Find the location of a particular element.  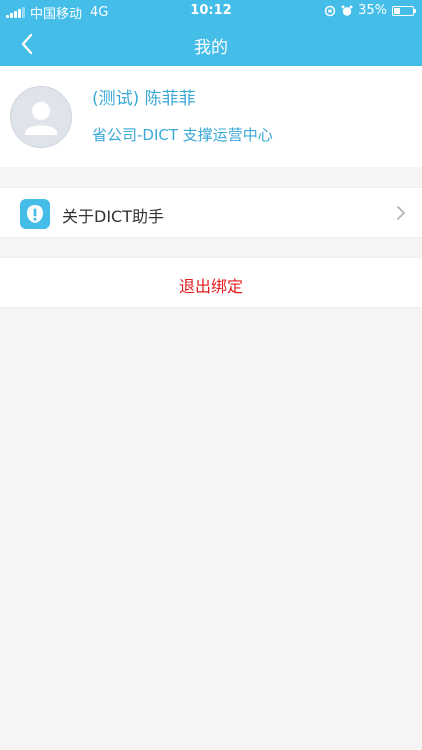

info-icon is located at coordinates (35, 214).